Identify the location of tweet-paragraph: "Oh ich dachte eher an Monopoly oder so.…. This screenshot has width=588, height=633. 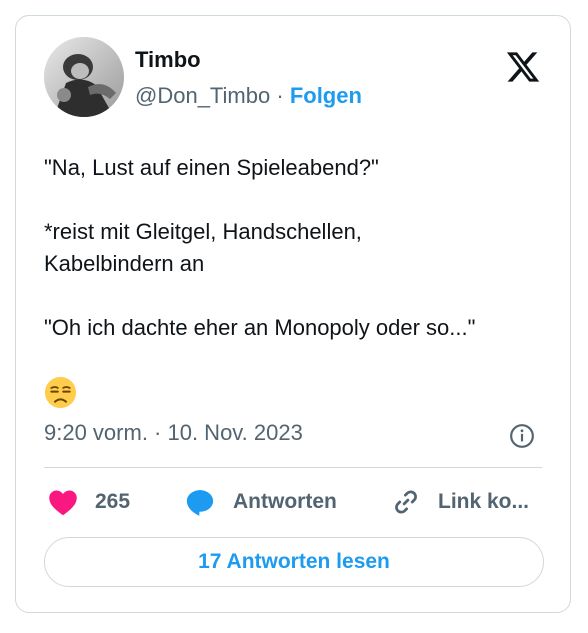
(260, 327).